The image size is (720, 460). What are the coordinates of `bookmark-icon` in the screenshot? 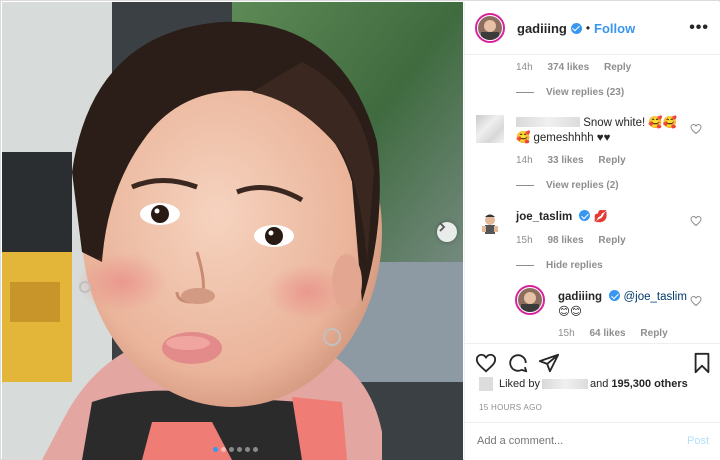 It's located at (702, 363).